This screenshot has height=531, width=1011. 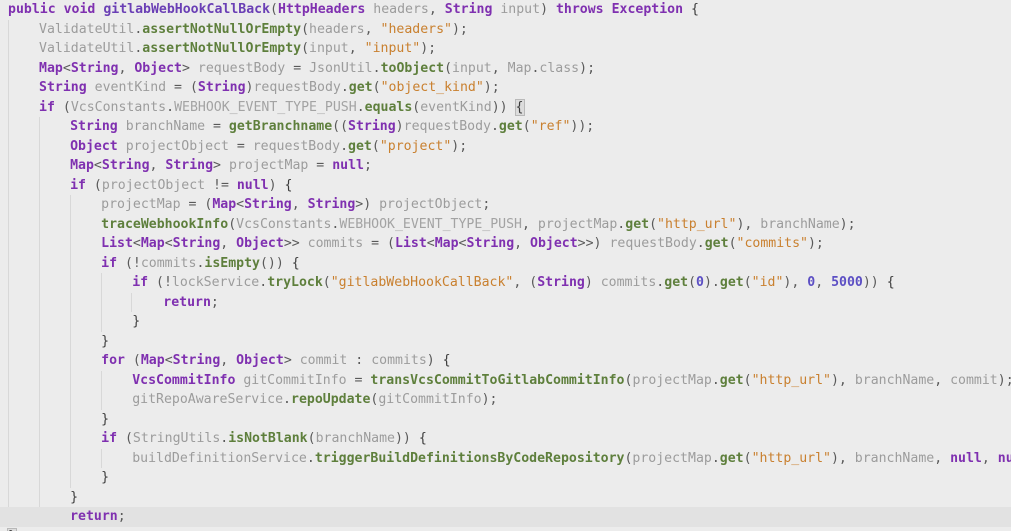 I want to click on code-line: if (!commits.isEmpty()) {, so click(x=505, y=264).